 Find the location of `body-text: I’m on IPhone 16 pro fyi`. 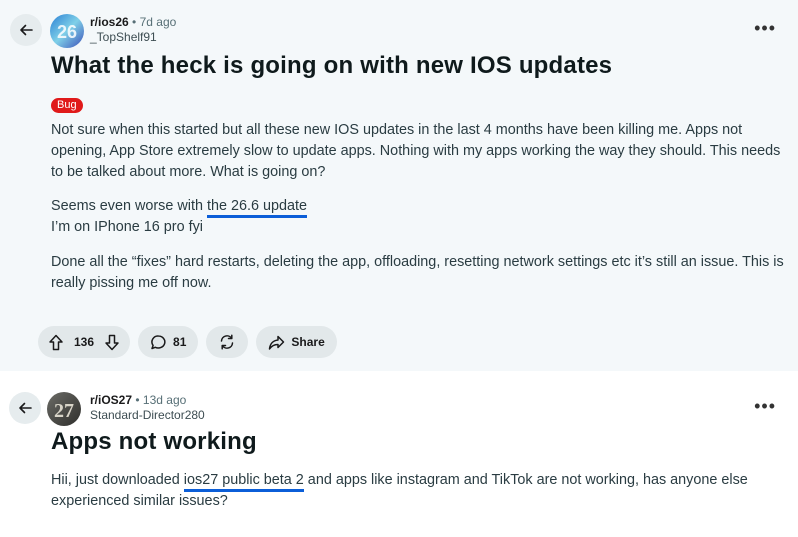

body-text: I’m on IPhone 16 pro fyi is located at coordinates (127, 227).